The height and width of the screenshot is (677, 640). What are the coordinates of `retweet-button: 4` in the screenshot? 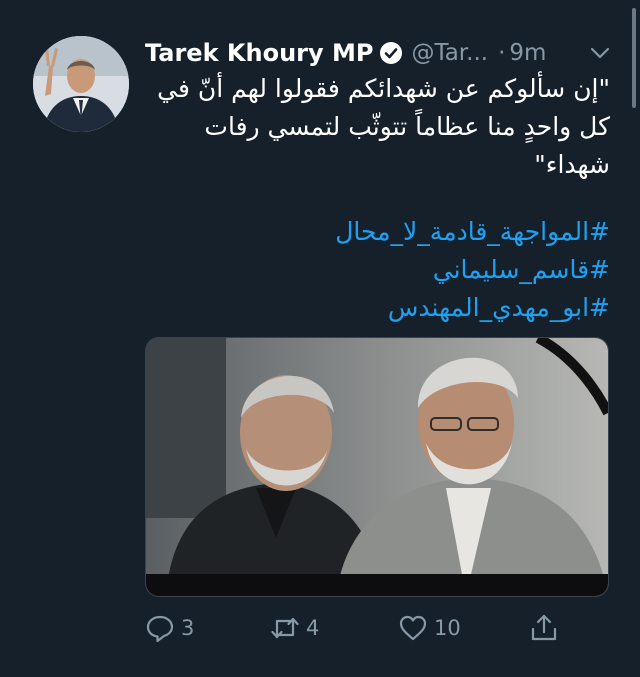 It's located at (294, 628).